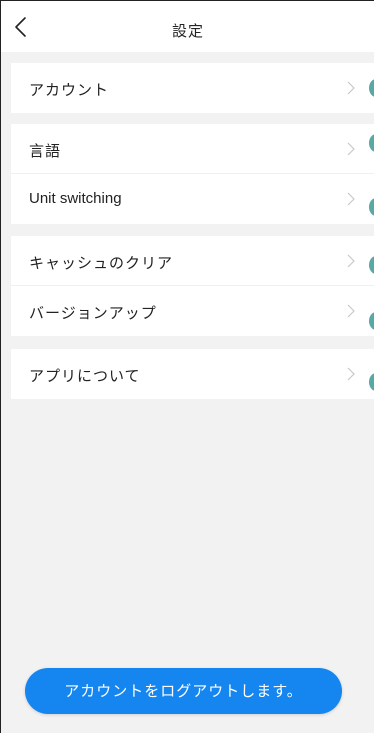 Image resolution: width=374 pixels, height=733 pixels. Describe the element at coordinates (187, 31) in the screenshot. I see `page-title: 設定` at that location.